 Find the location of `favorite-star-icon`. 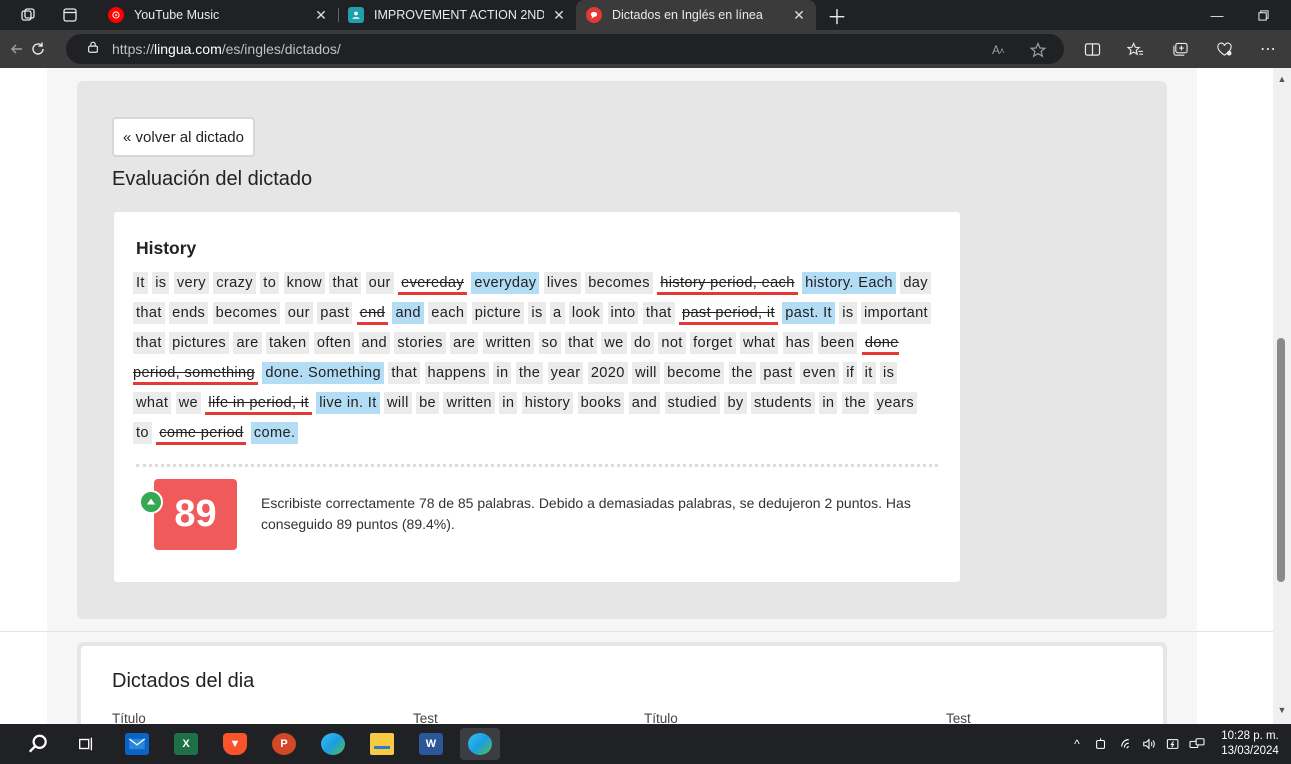

favorite-star-icon is located at coordinates (1038, 50).